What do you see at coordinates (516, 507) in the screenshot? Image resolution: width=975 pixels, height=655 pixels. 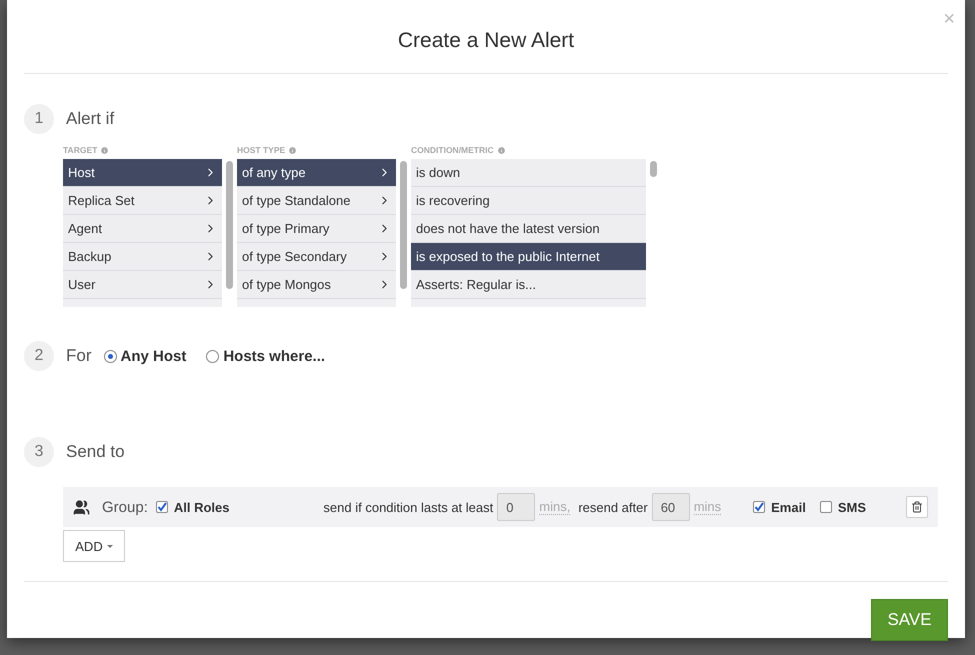 I see `duration-field: 0` at bounding box center [516, 507].